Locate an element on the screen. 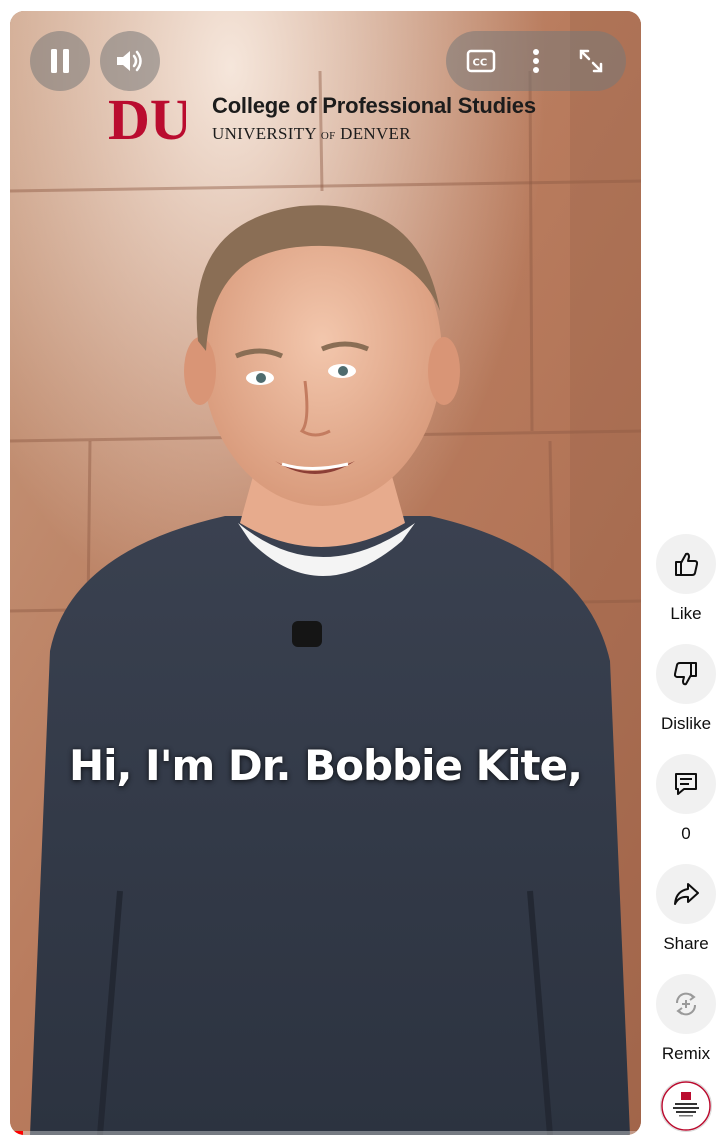 This screenshot has width=721, height=1144. dislike-button: Dislike is located at coordinates (686, 689).